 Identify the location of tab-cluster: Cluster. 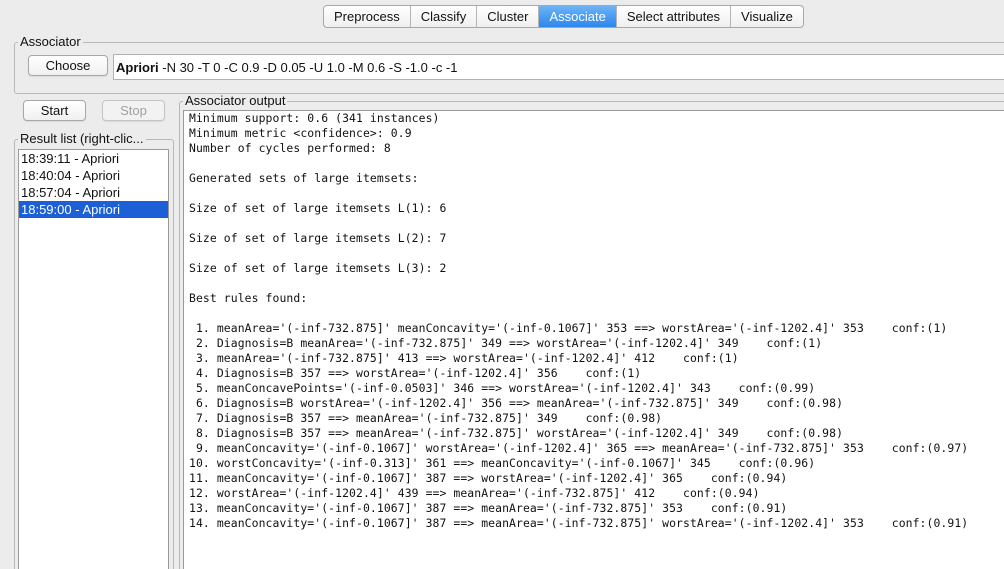
(508, 16).